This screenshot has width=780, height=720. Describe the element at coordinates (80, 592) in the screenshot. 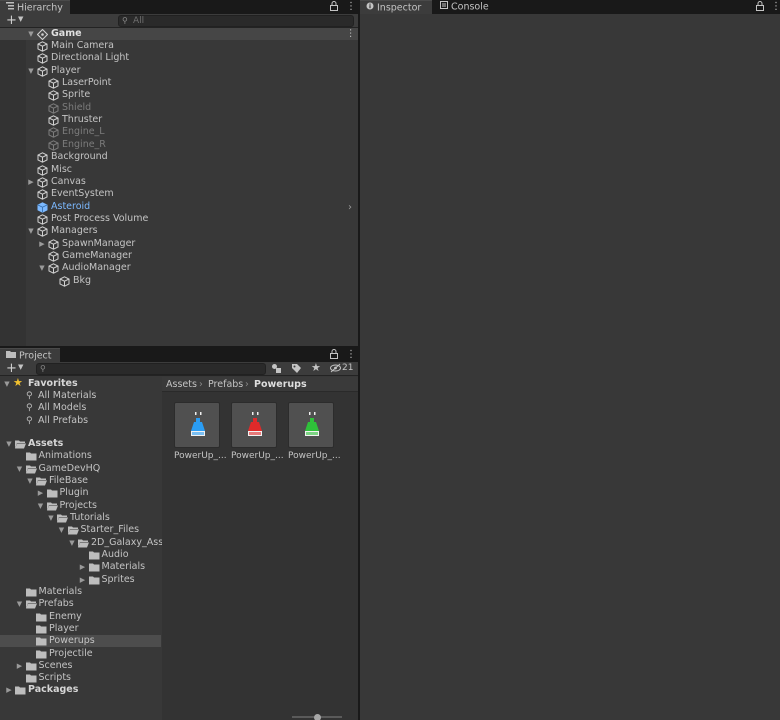

I see `folder-item: Materials` at that location.